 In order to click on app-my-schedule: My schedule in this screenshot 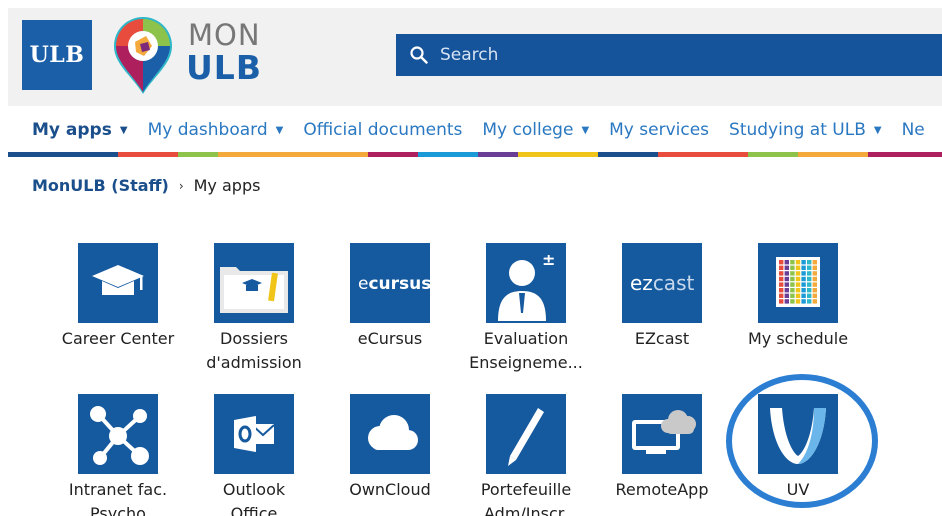, I will do `click(798, 297)`.